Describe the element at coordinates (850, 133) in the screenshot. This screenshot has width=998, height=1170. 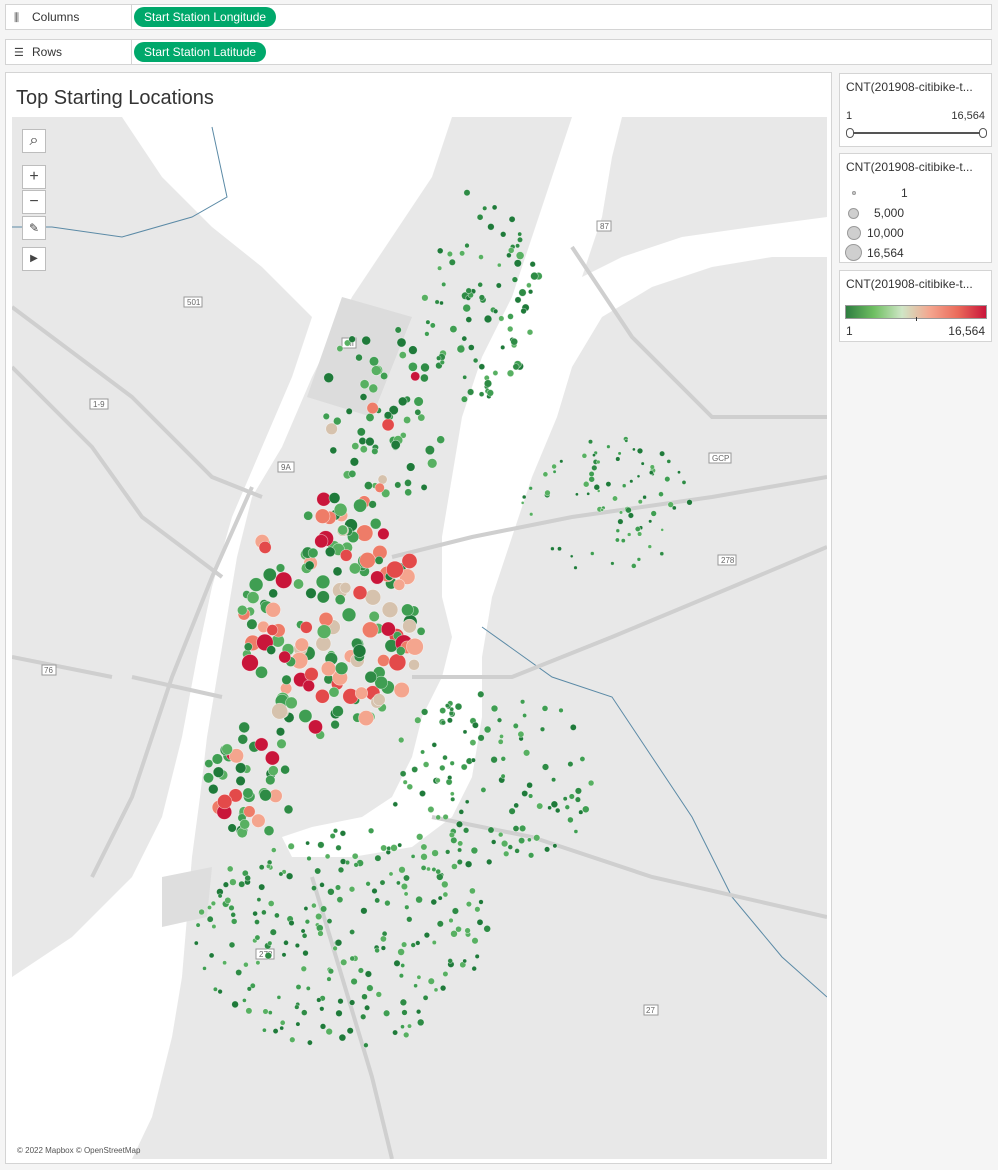
I see `filter-min-handle` at that location.